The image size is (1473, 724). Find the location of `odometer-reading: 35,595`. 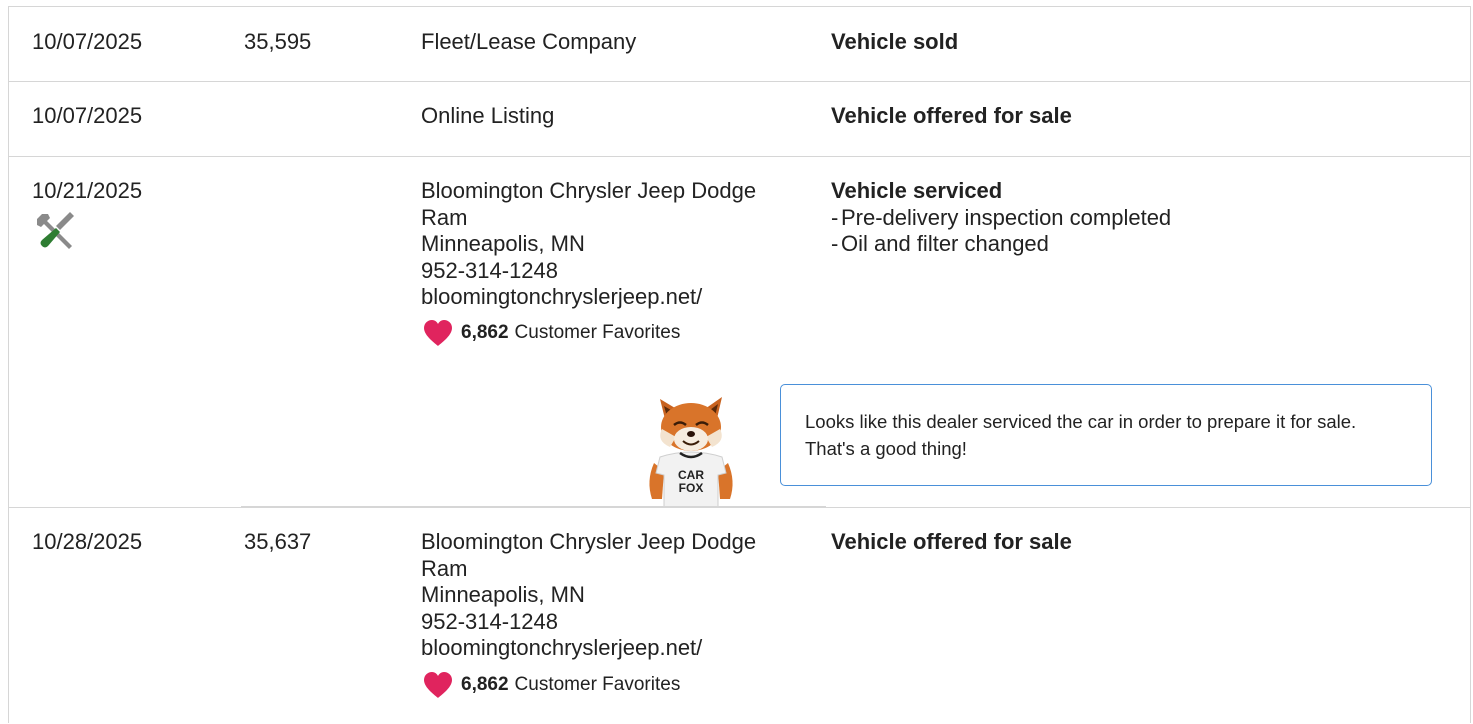

odometer-reading: 35,595 is located at coordinates (278, 41).